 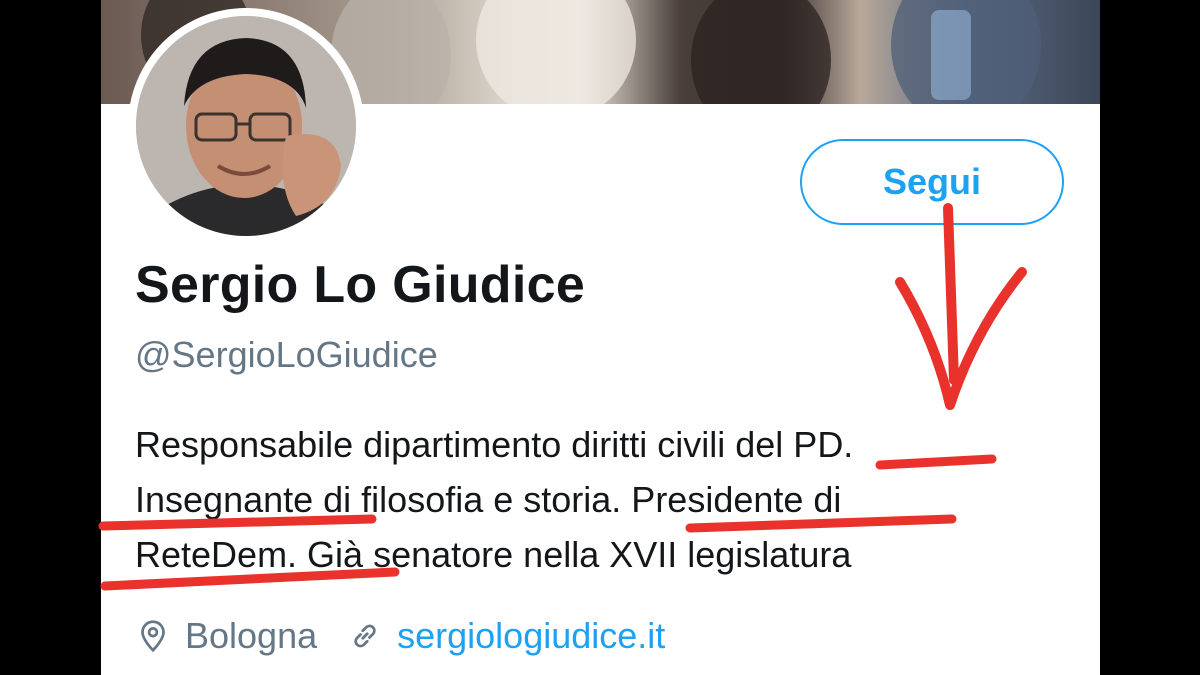 I want to click on avatar-photo, so click(x=246, y=126).